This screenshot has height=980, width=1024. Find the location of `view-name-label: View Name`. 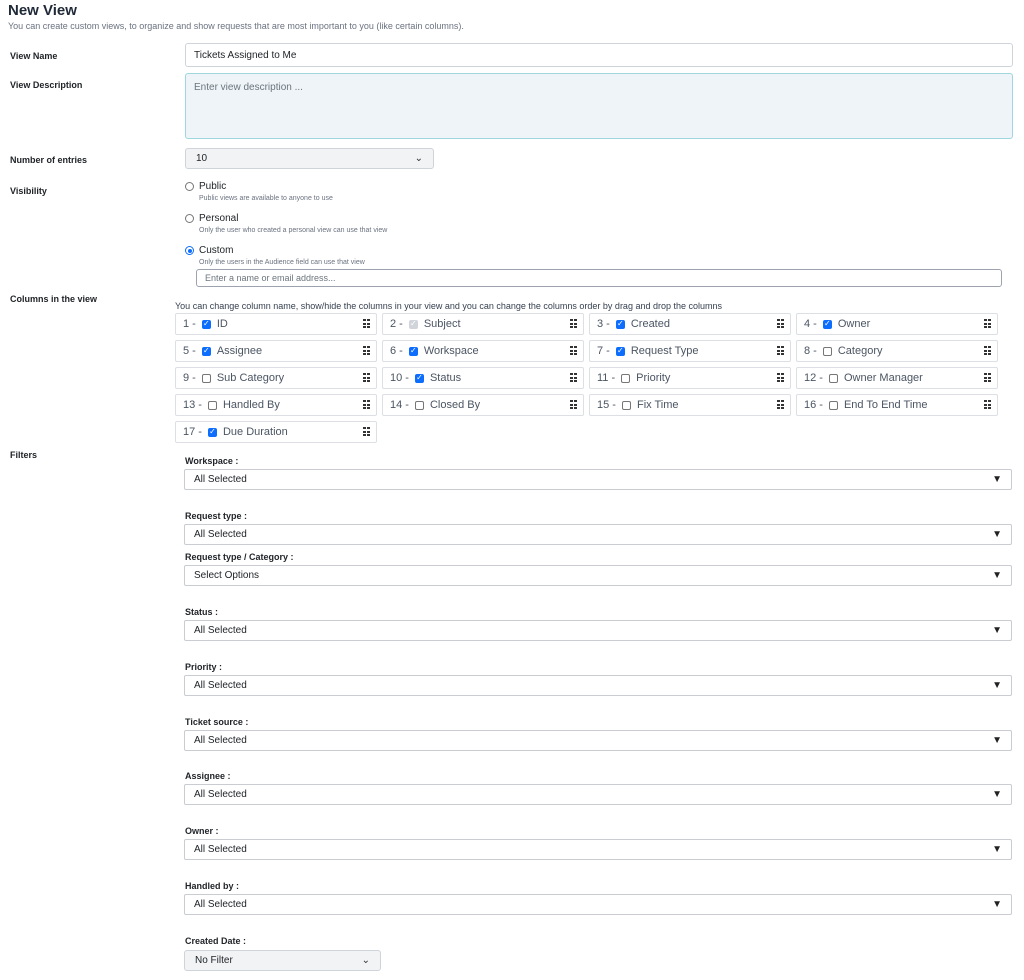

view-name-label: View Name is located at coordinates (34, 56).